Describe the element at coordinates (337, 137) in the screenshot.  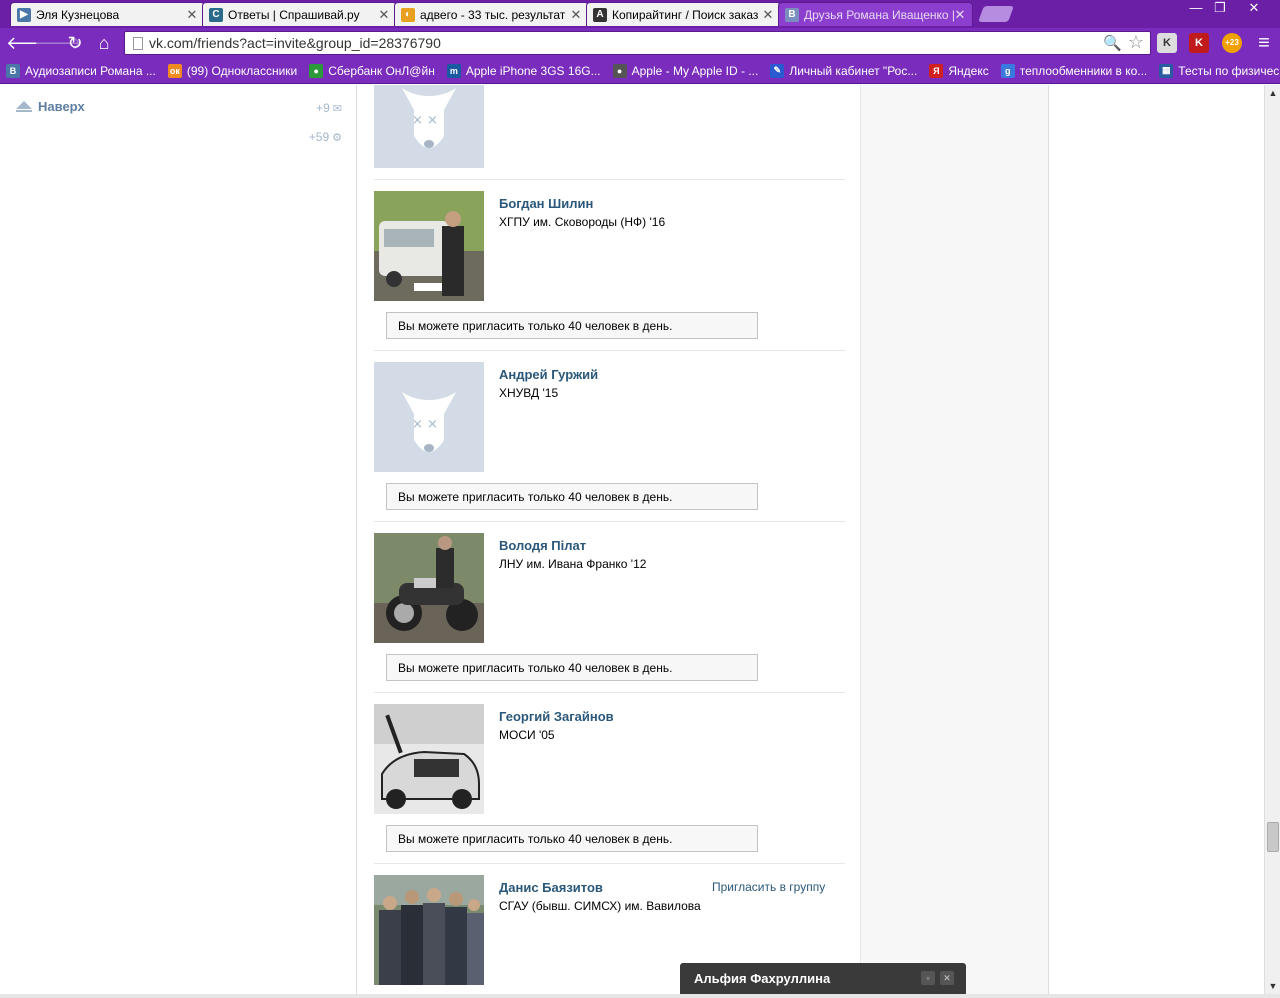
I see `gear-icon: ⚙` at that location.